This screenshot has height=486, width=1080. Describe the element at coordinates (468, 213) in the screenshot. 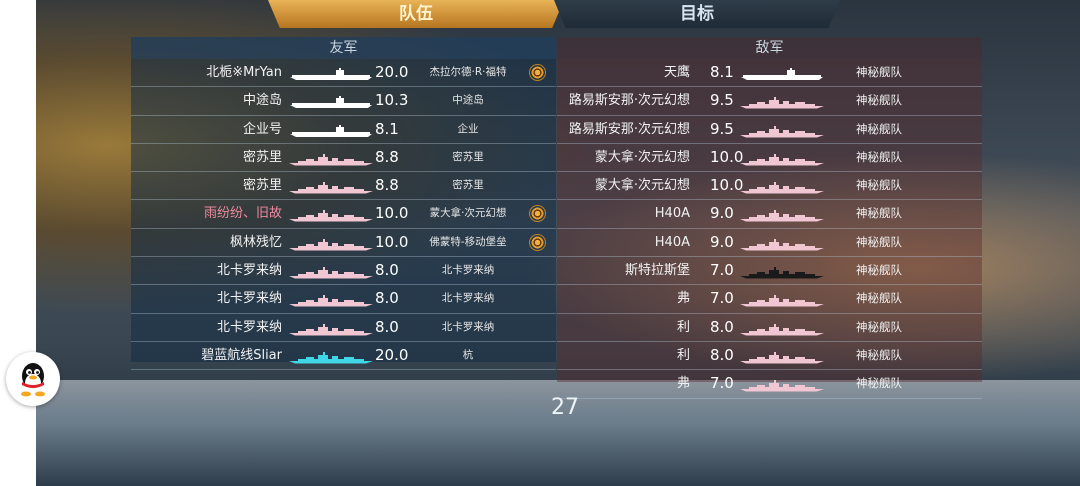

I see `ship-name: 蒙大拿·次元幻想` at that location.